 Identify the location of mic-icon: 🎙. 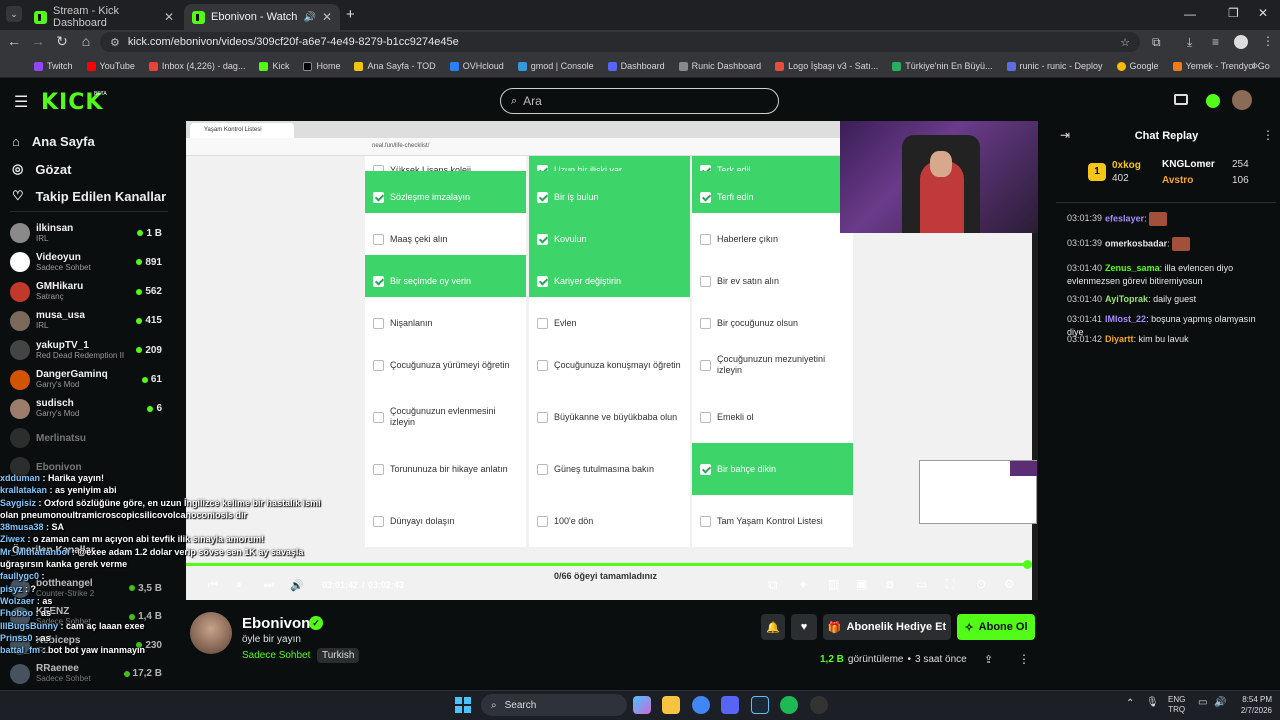
(1152, 702).